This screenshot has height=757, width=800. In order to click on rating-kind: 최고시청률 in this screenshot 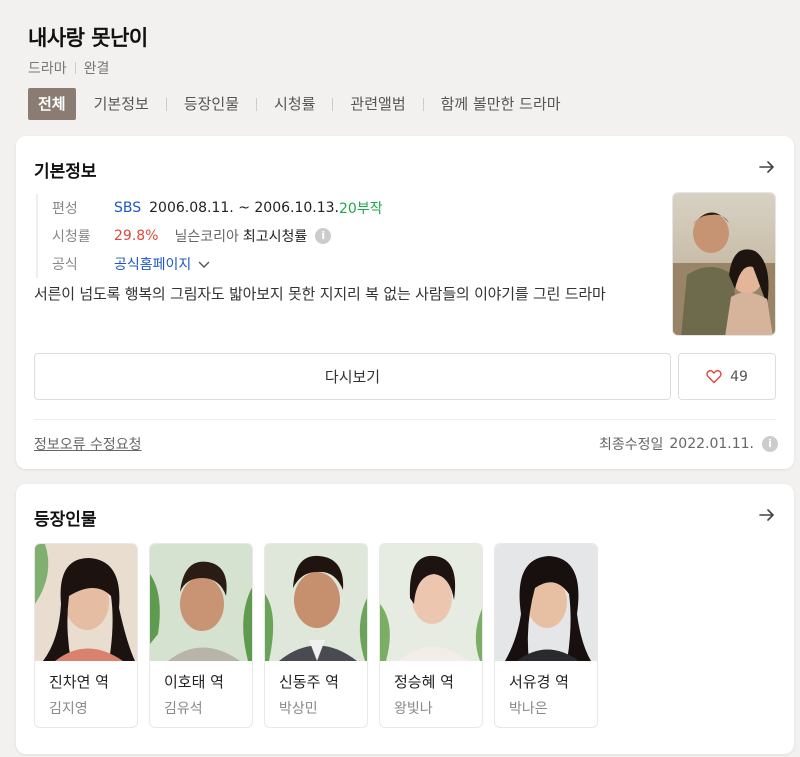, I will do `click(275, 237)`.